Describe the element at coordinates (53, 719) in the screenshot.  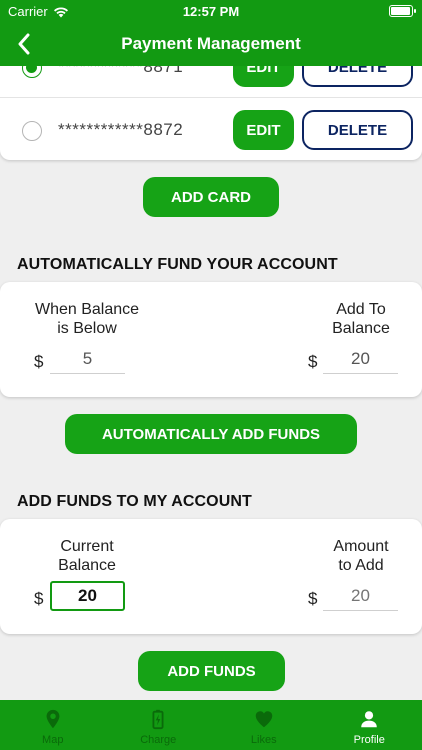
I see `map-pin-icon` at that location.